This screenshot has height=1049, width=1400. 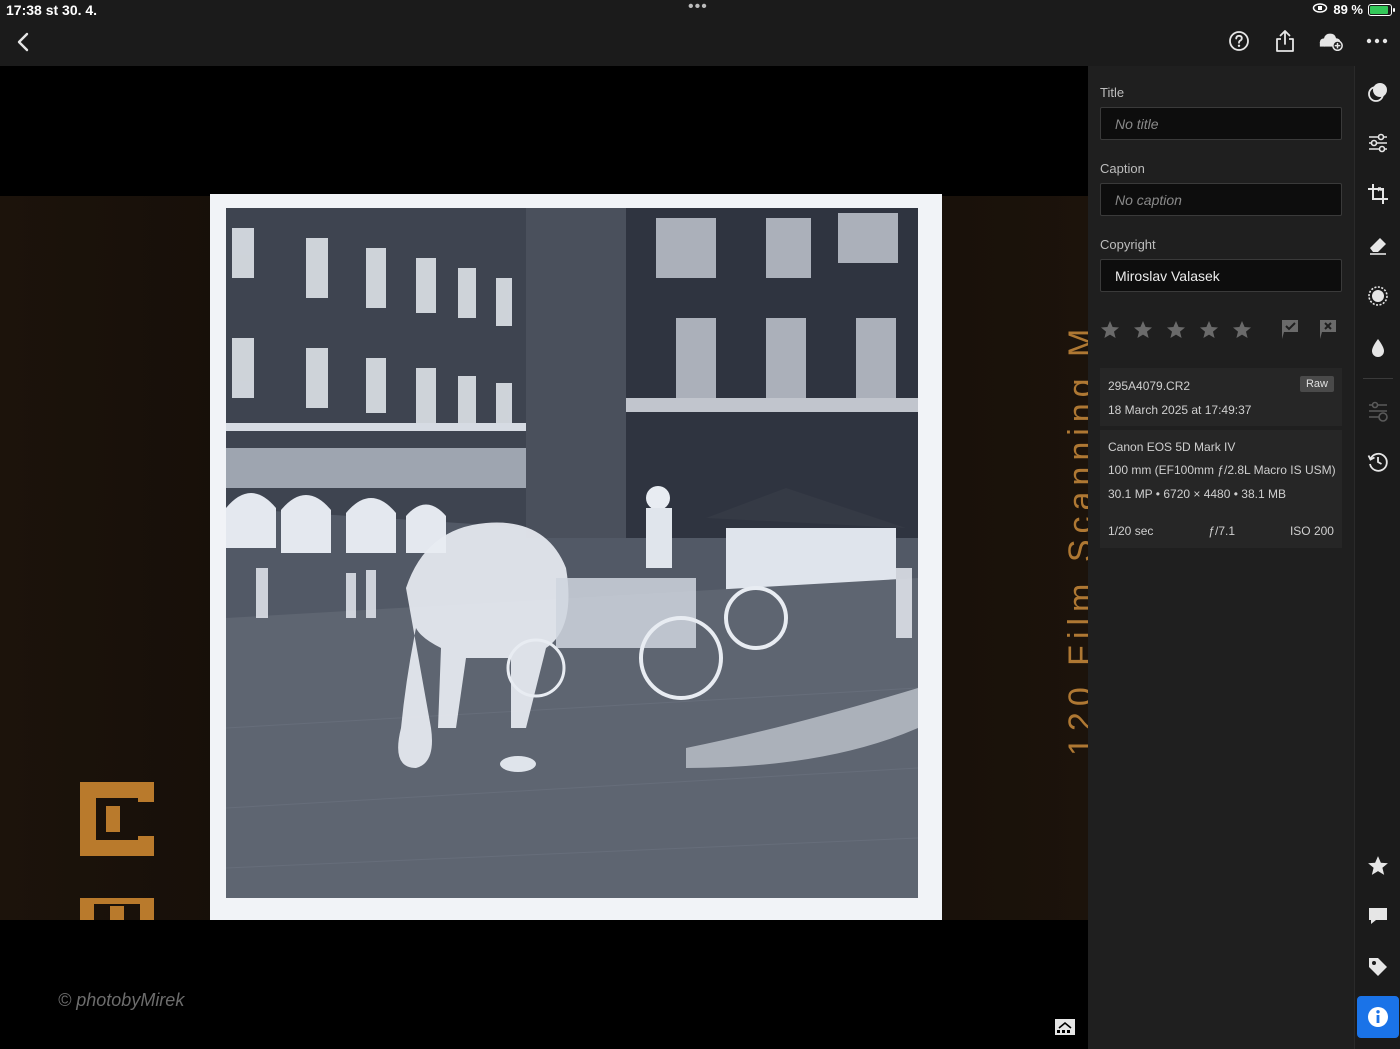 I want to click on cloud-add-icon, so click(x=1331, y=42).